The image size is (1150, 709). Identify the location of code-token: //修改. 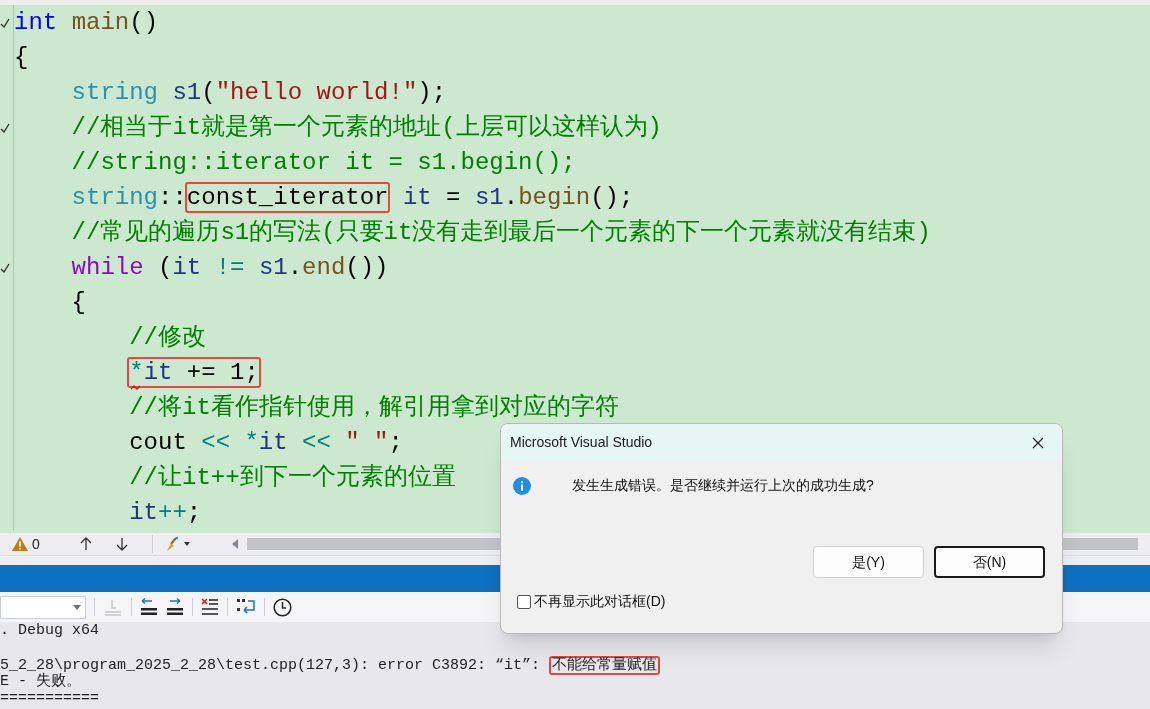
(168, 337).